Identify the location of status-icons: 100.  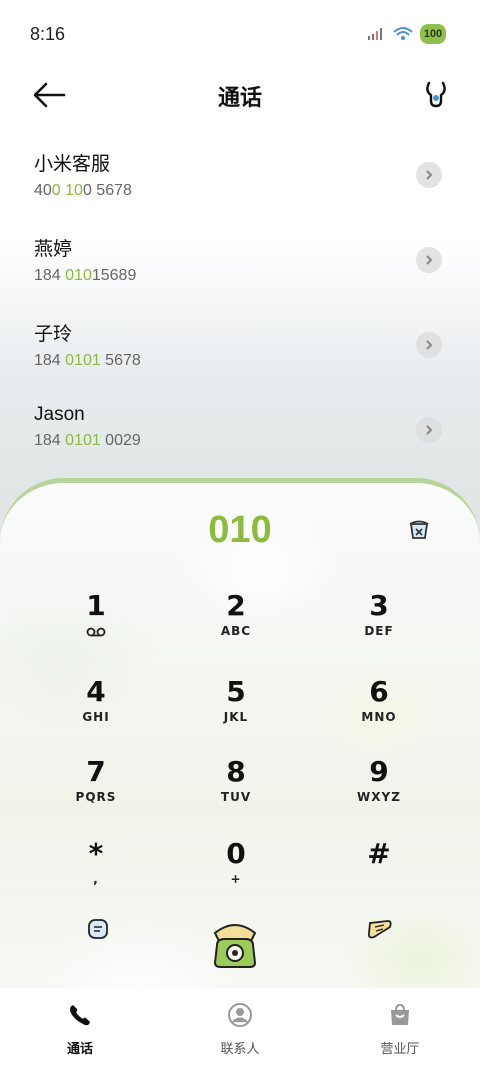
(406, 34).